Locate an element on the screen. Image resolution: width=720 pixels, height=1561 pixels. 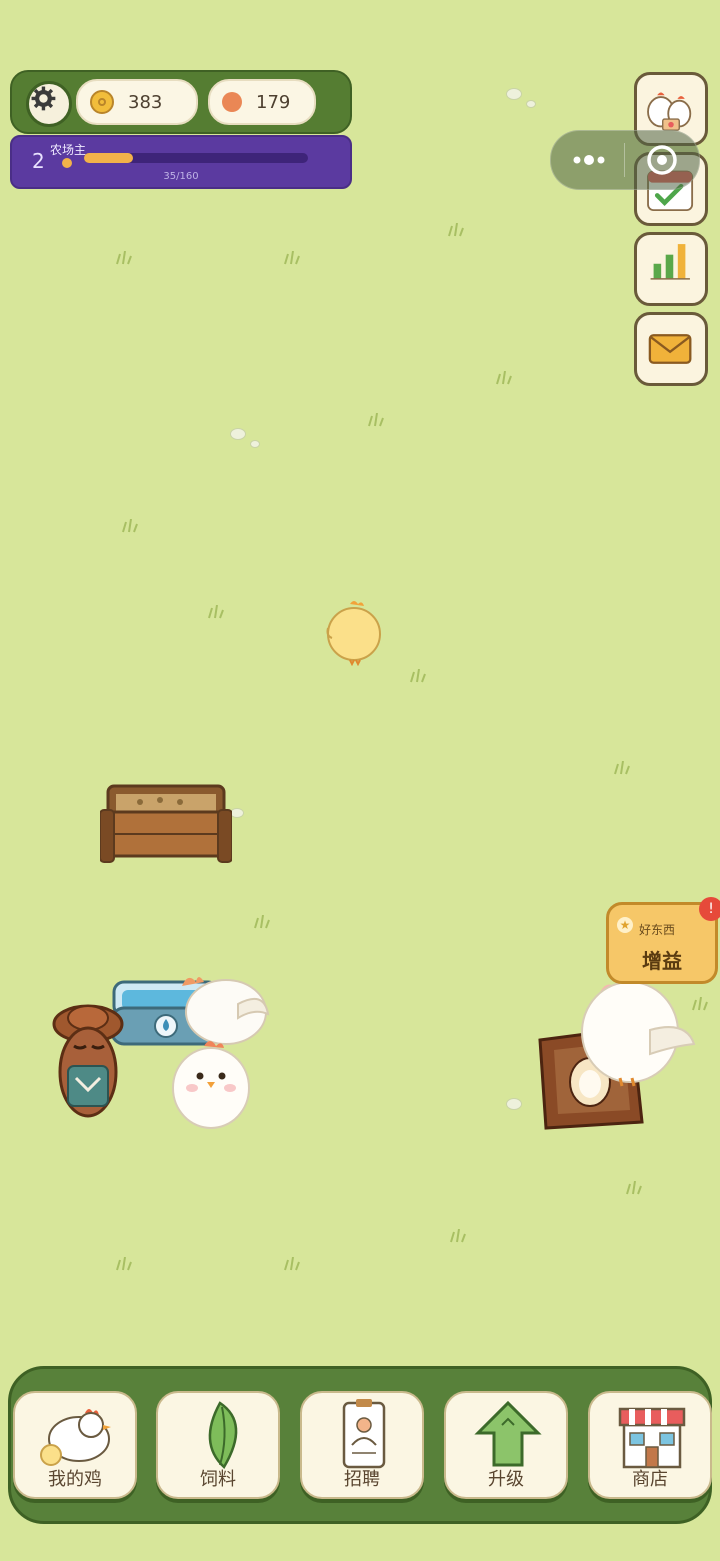
miniprogram-capsule is located at coordinates (625, 160).